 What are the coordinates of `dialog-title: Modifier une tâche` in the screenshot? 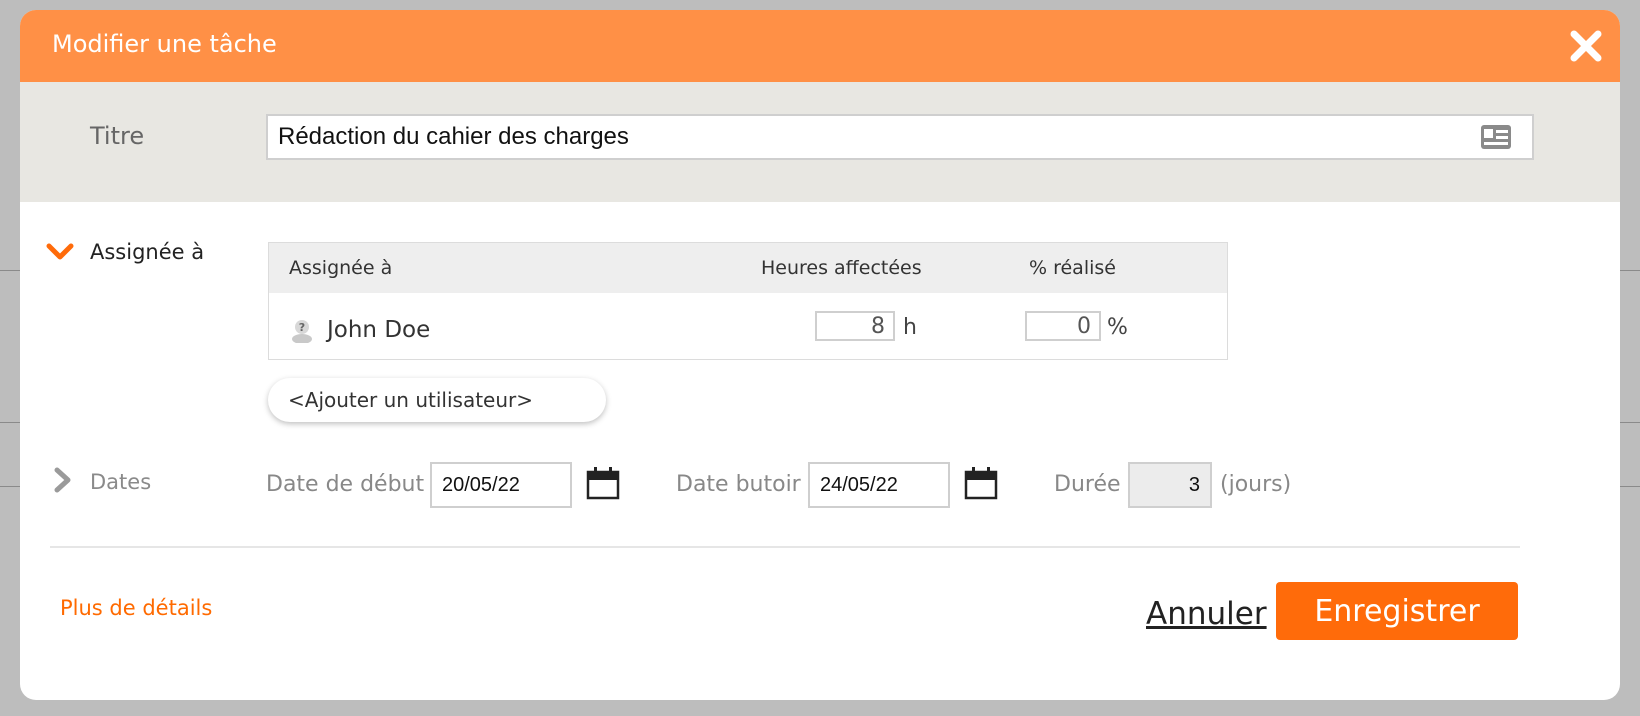 It's located at (164, 44).